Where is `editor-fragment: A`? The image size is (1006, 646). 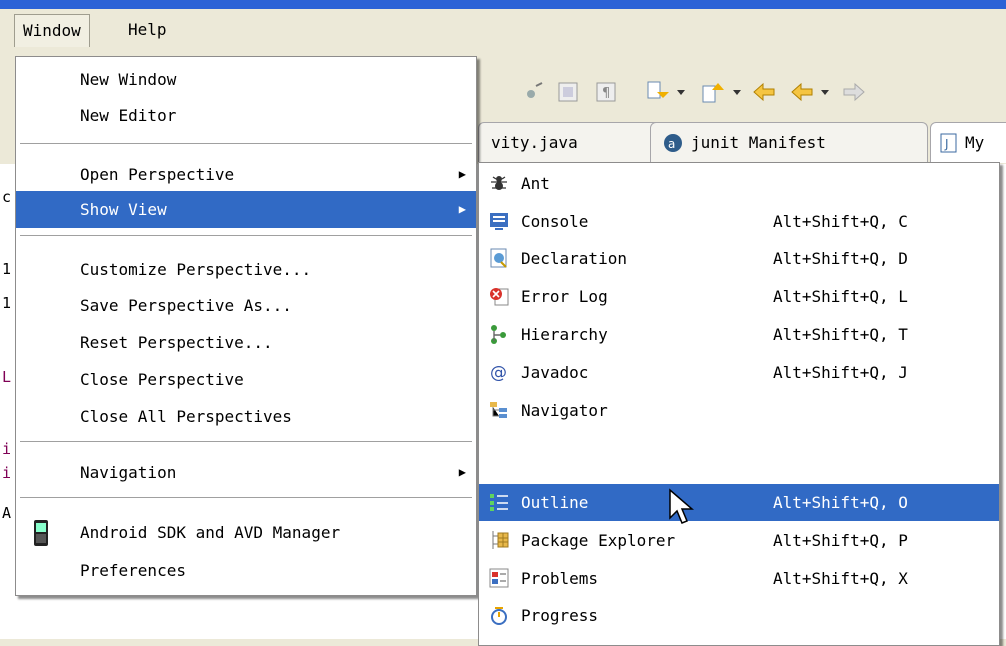 editor-fragment: A is located at coordinates (7, 513).